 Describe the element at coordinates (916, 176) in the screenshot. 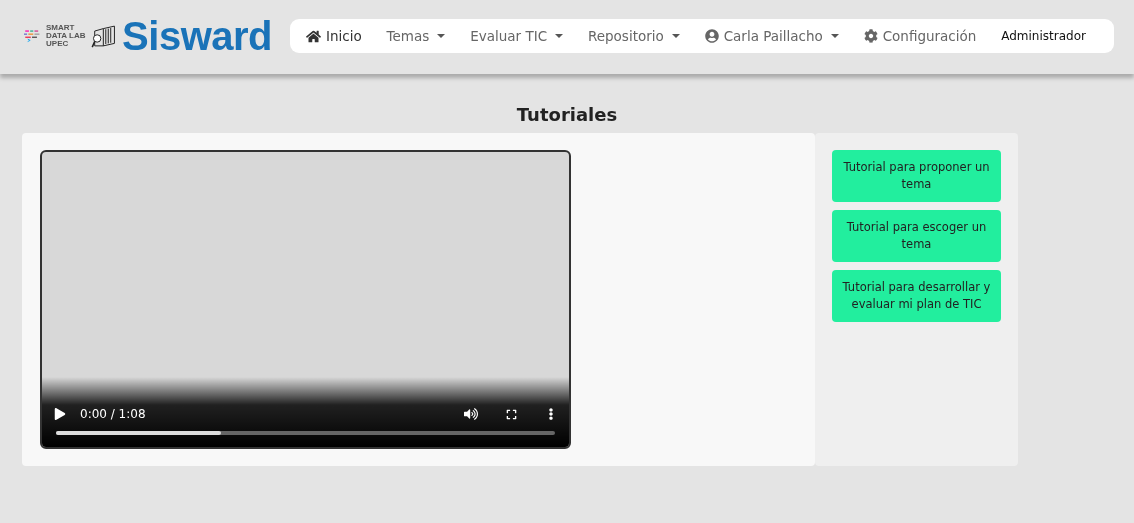

I see `tutorial-button: Tutorial para proponer un tema` at that location.